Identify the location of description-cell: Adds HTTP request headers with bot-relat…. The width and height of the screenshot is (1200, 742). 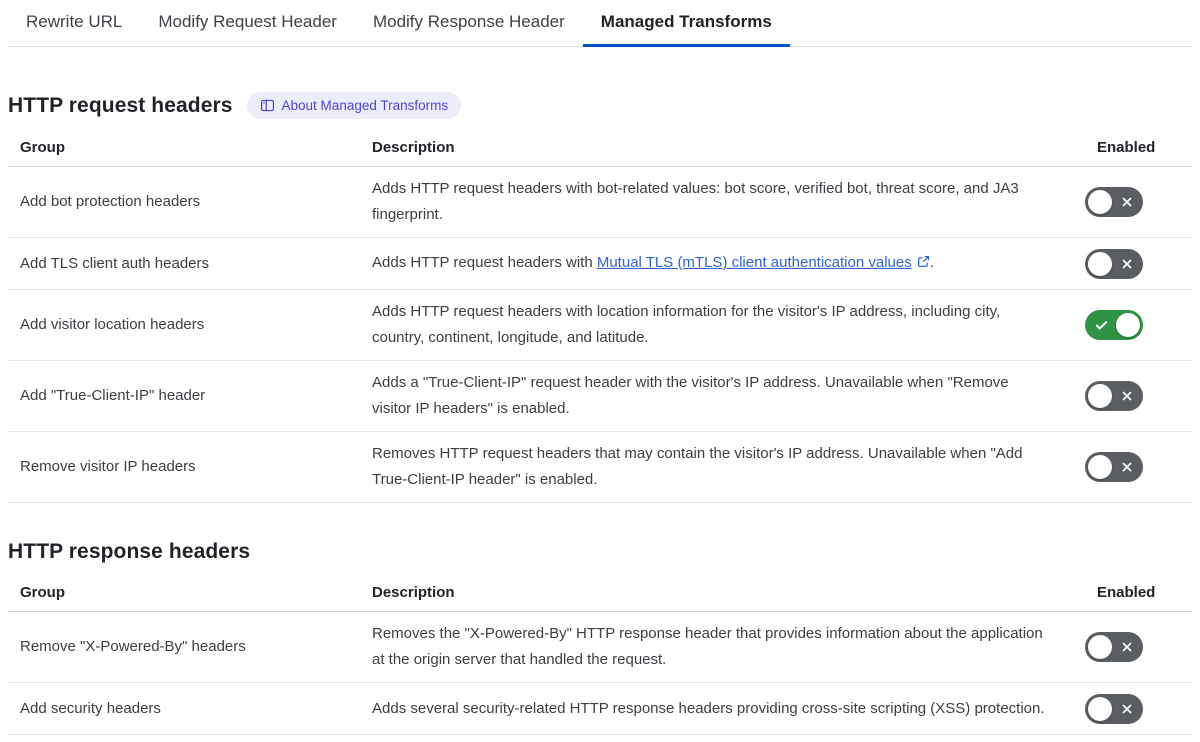
(695, 201).